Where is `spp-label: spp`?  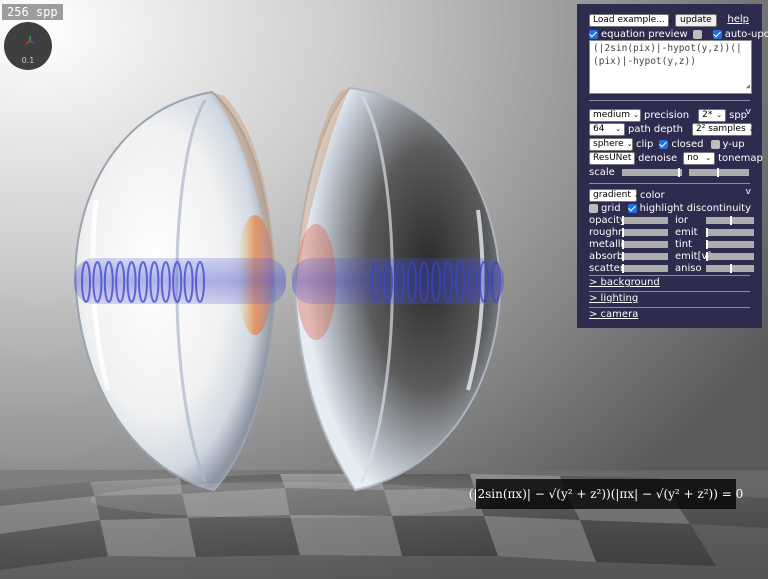 spp-label: spp is located at coordinates (738, 115).